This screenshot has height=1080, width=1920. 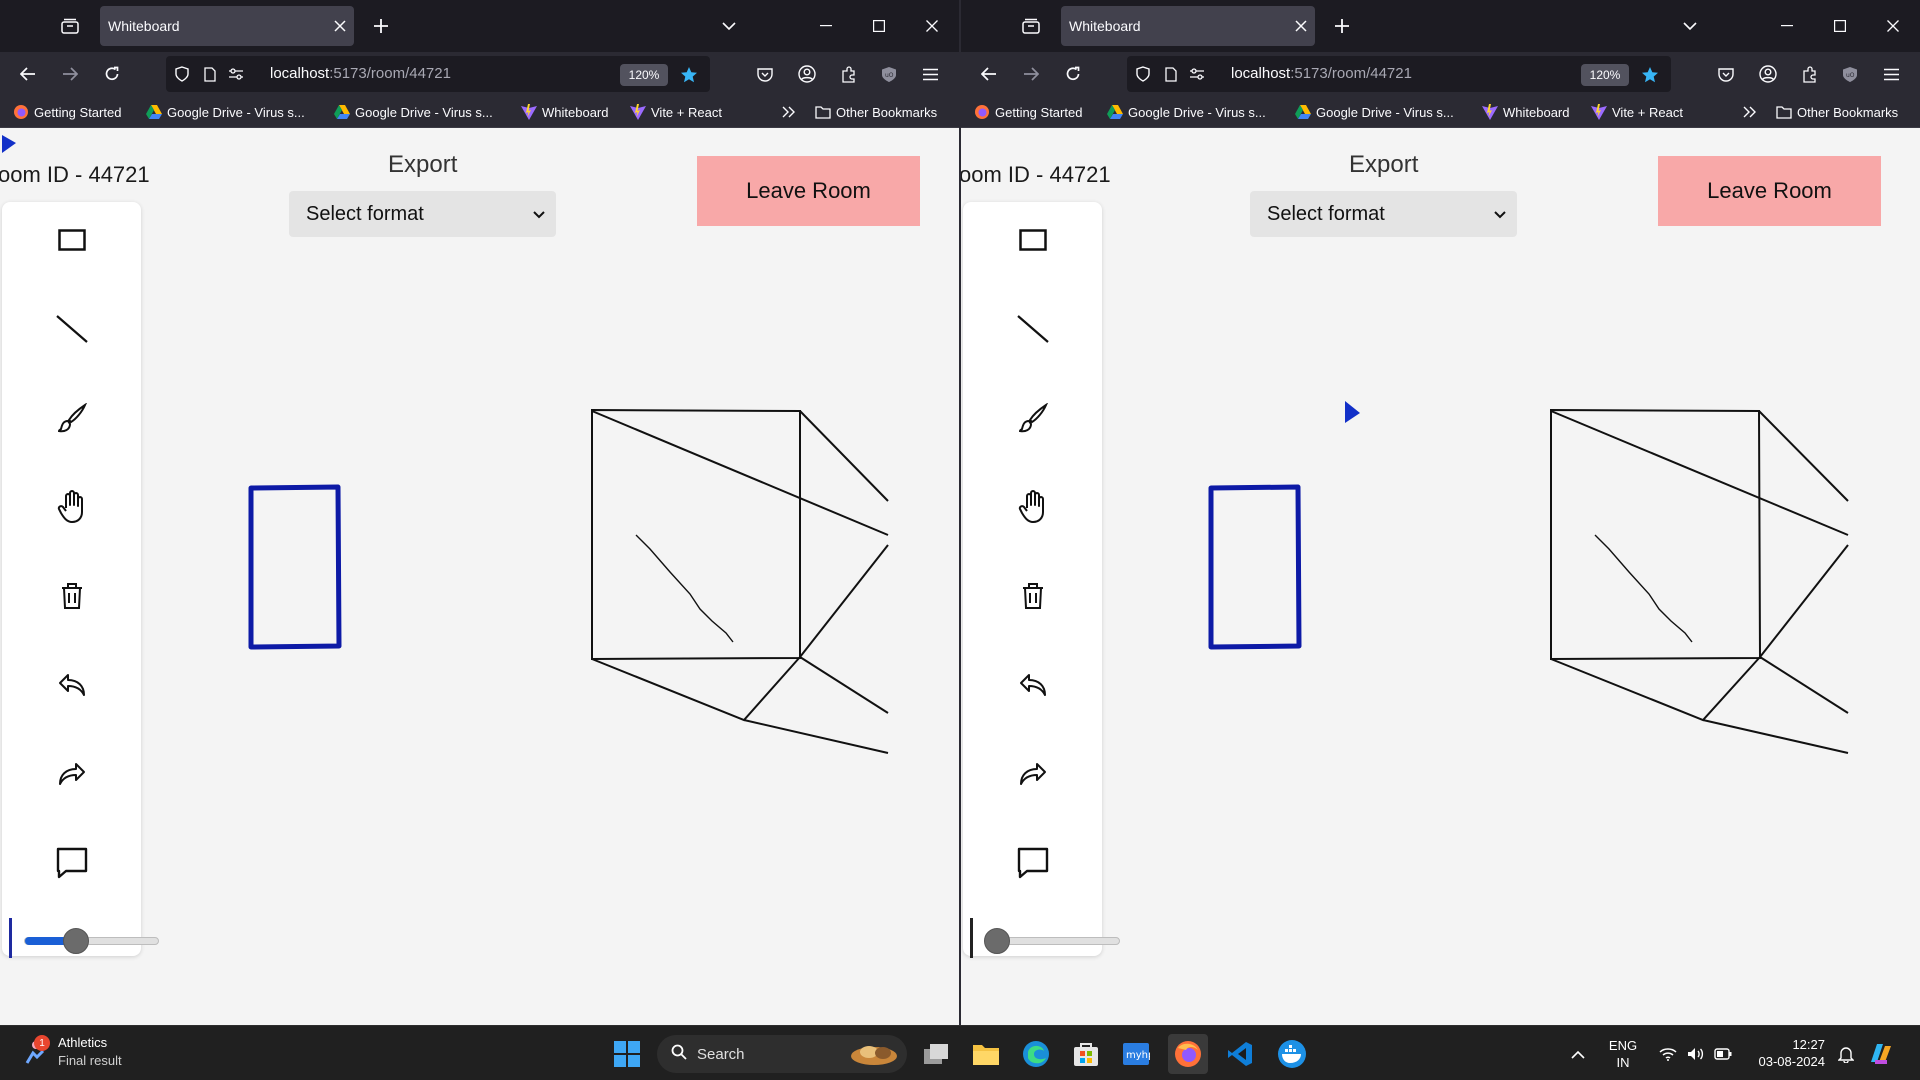 I want to click on volume-icon, so click(x=1696, y=1054).